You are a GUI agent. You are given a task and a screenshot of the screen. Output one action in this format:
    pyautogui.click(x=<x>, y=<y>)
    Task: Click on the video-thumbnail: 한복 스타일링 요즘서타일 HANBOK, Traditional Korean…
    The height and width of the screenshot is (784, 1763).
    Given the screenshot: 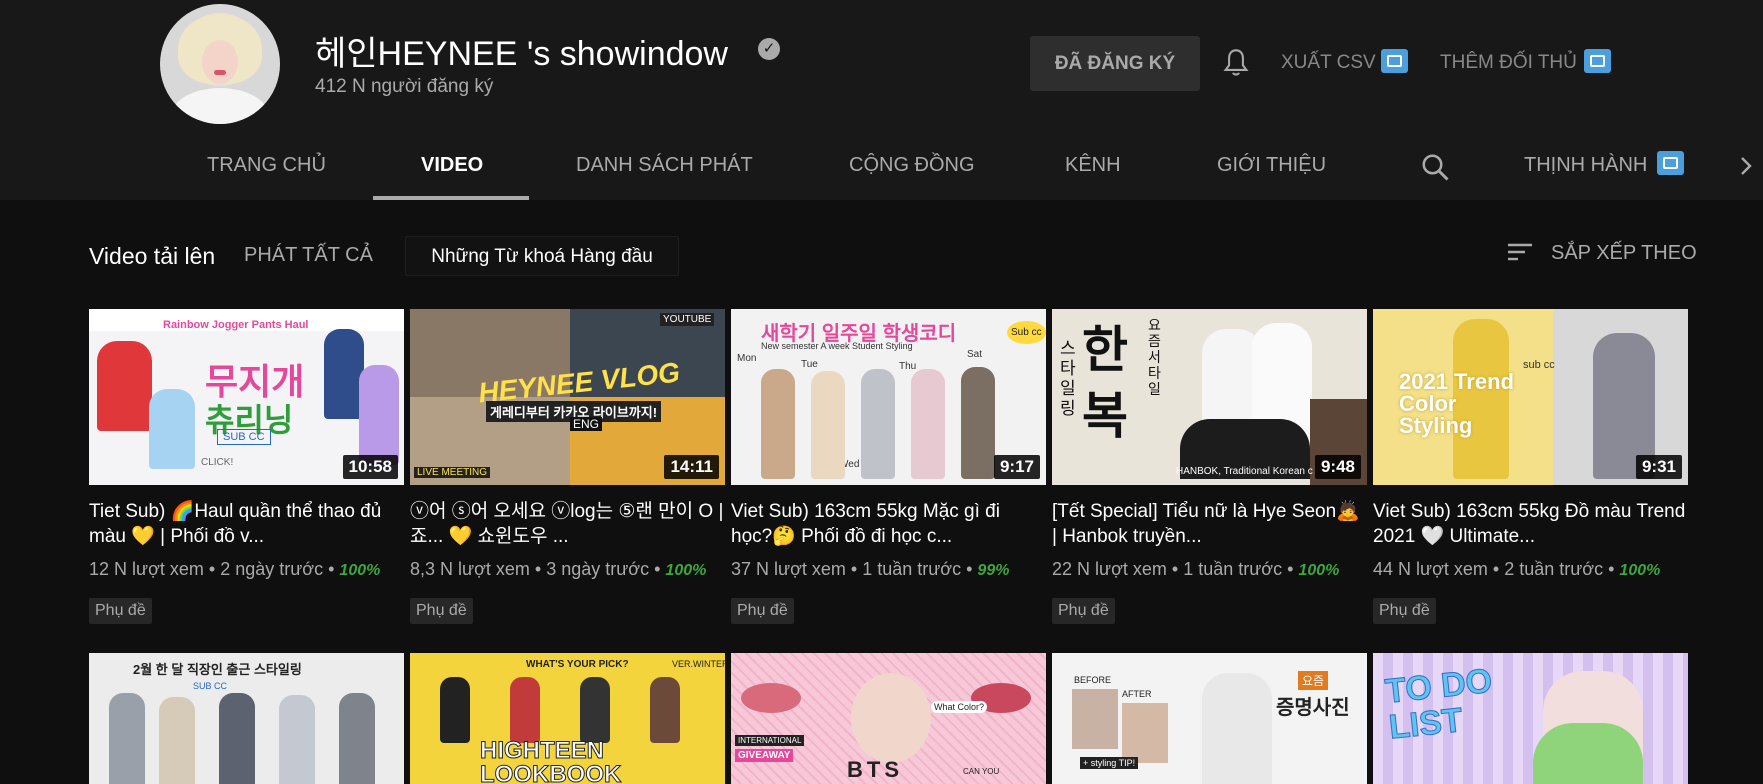 What is the action you would take?
    pyautogui.click(x=1209, y=397)
    